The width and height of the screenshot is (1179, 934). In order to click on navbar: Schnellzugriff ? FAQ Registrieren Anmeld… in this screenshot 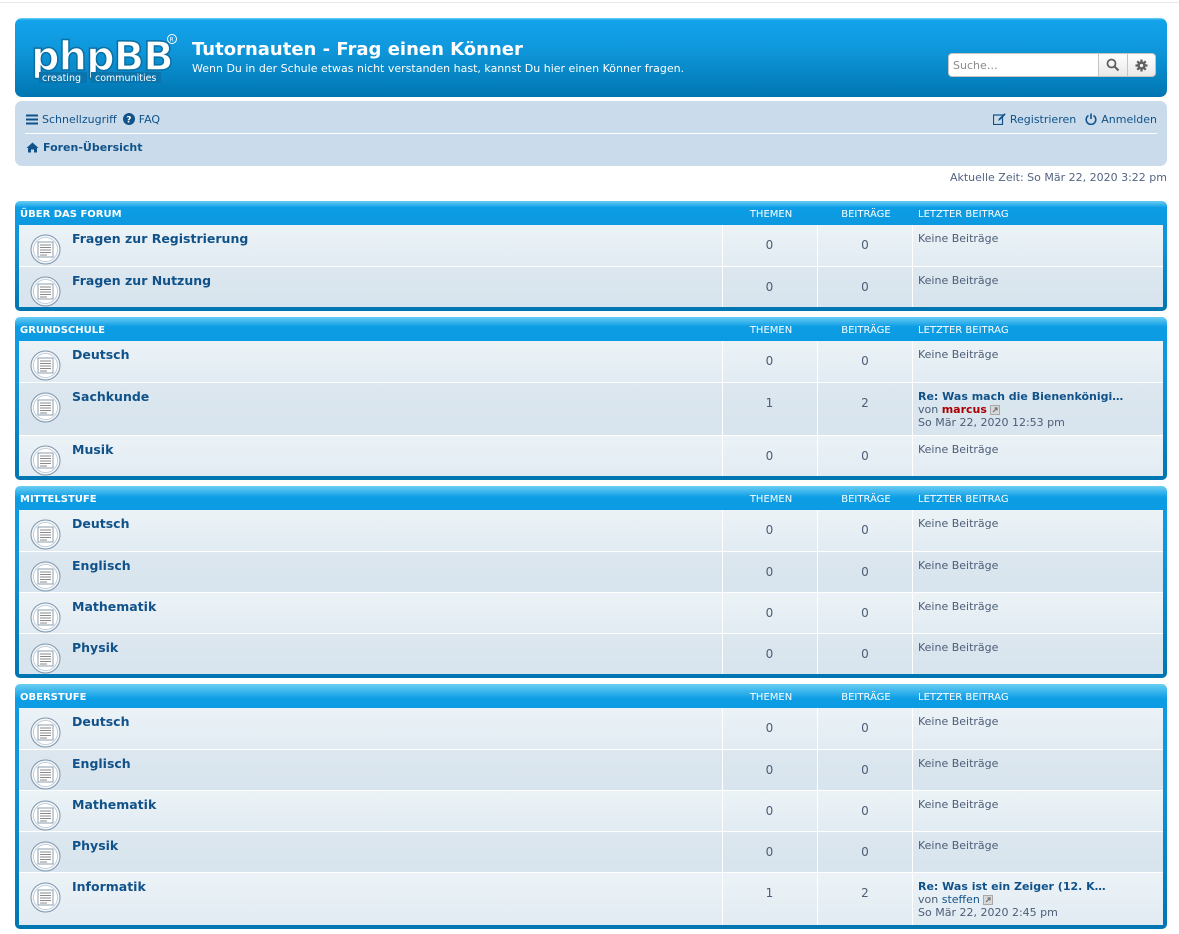, I will do `click(591, 133)`.